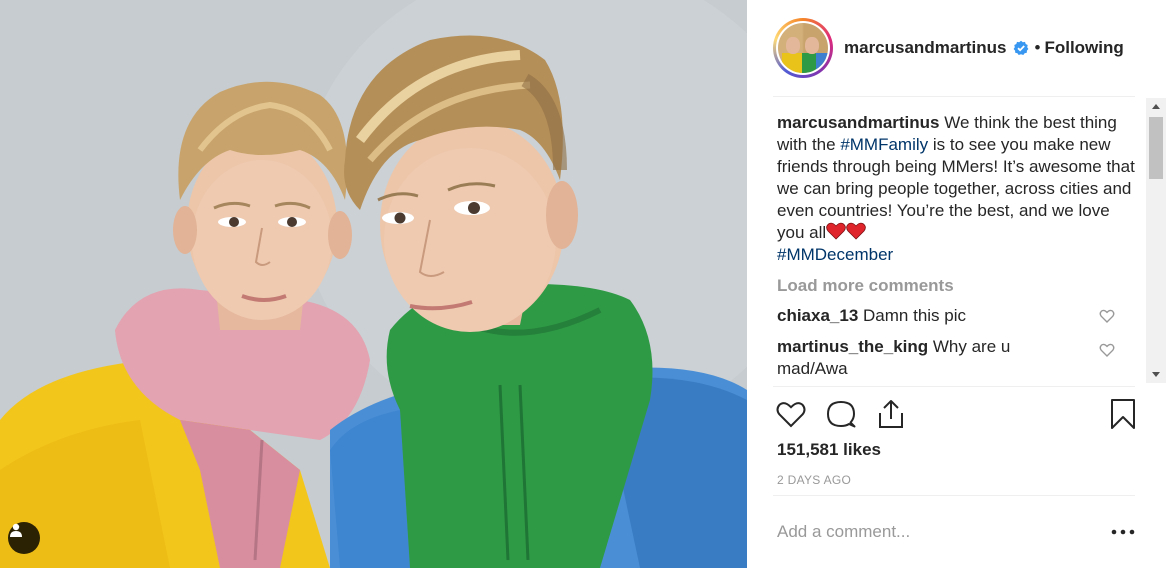 The image size is (1166, 568). Describe the element at coordinates (956, 414) in the screenshot. I see `action-bar` at that location.